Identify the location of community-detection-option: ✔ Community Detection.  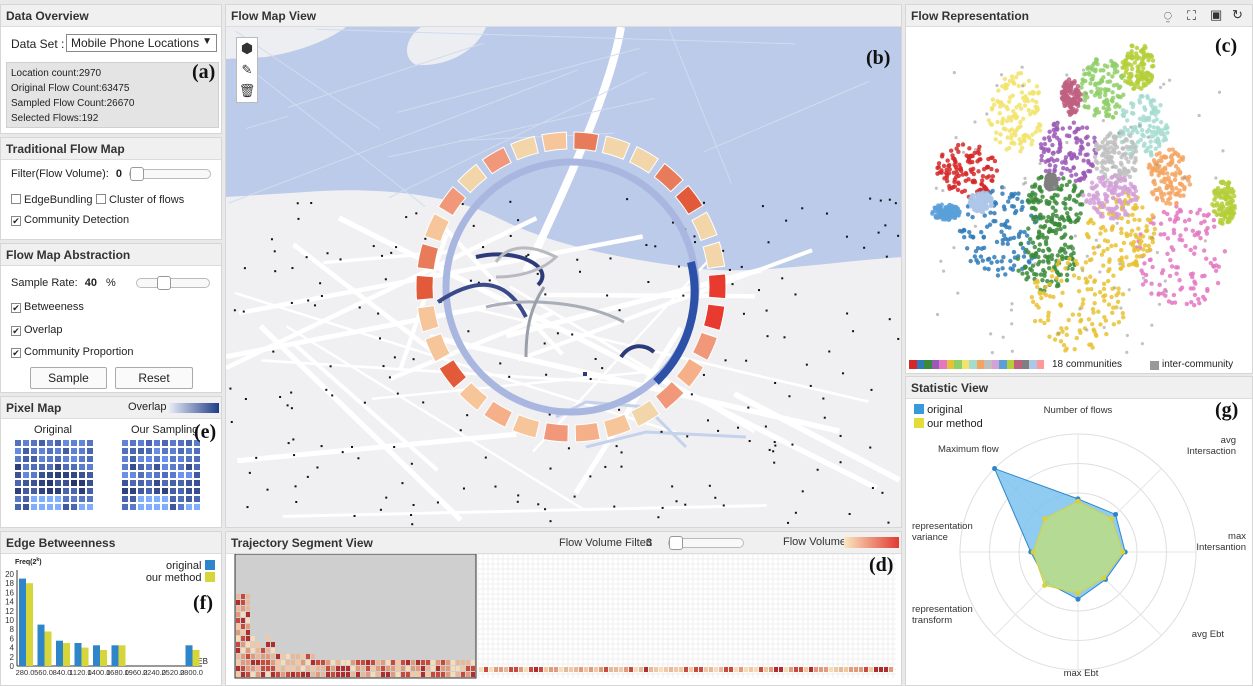
(70, 220).